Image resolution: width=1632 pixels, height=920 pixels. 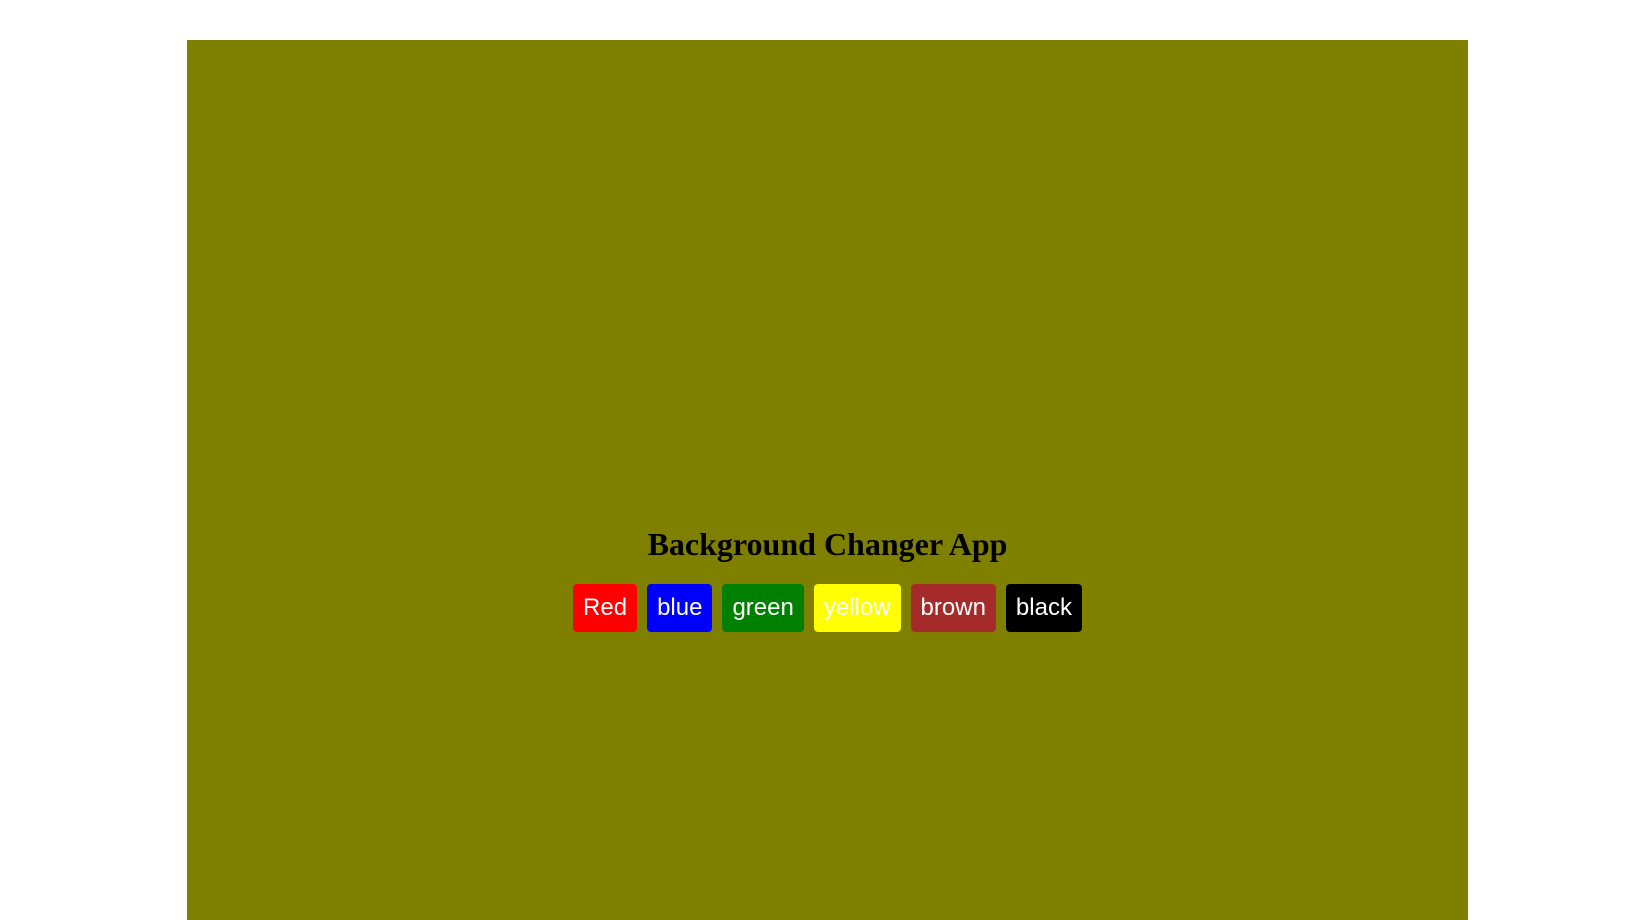 What do you see at coordinates (827, 544) in the screenshot?
I see `page-title: Background Changer App` at bounding box center [827, 544].